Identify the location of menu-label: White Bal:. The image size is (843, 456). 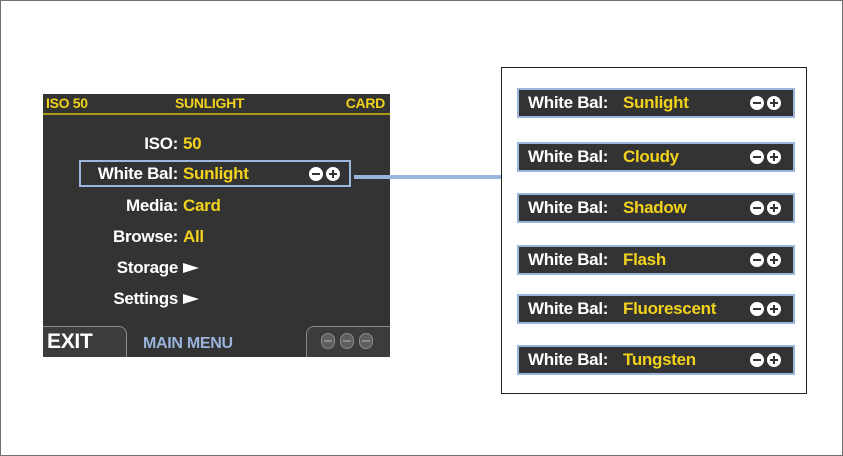
(137, 173).